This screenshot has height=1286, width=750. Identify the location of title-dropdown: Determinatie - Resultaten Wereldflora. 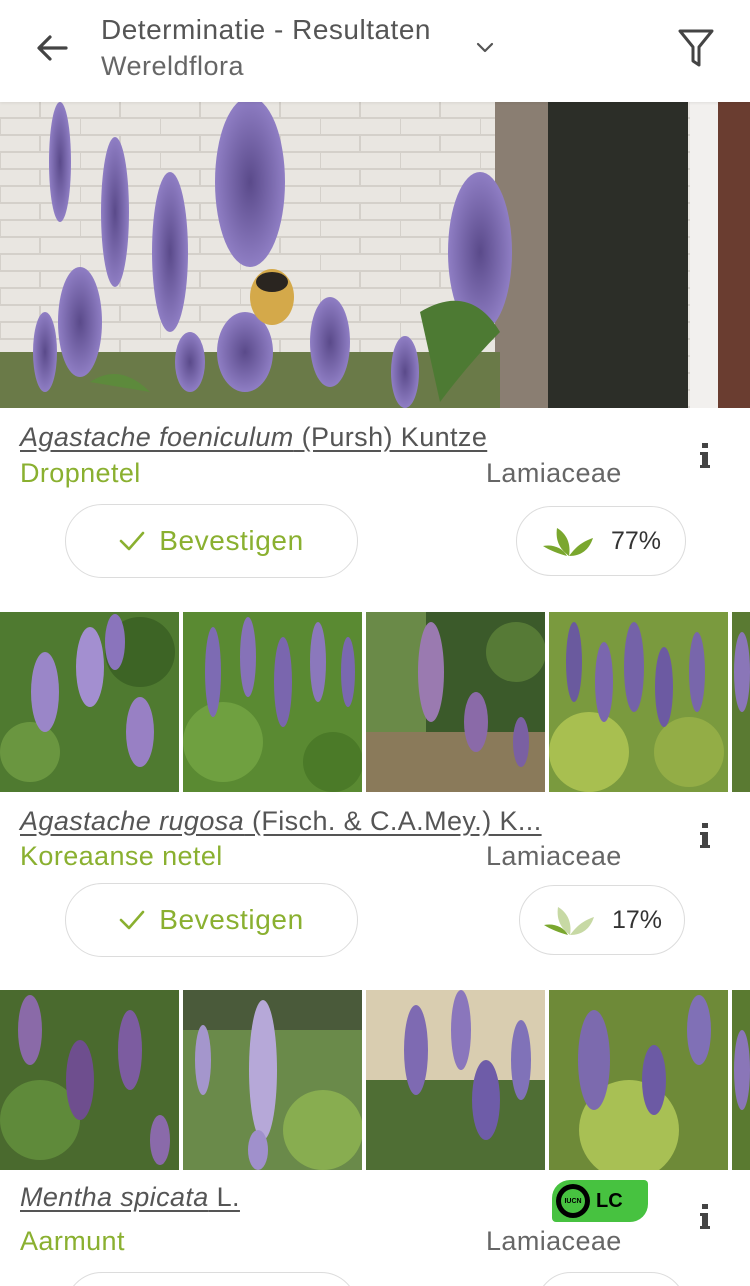
(266, 48).